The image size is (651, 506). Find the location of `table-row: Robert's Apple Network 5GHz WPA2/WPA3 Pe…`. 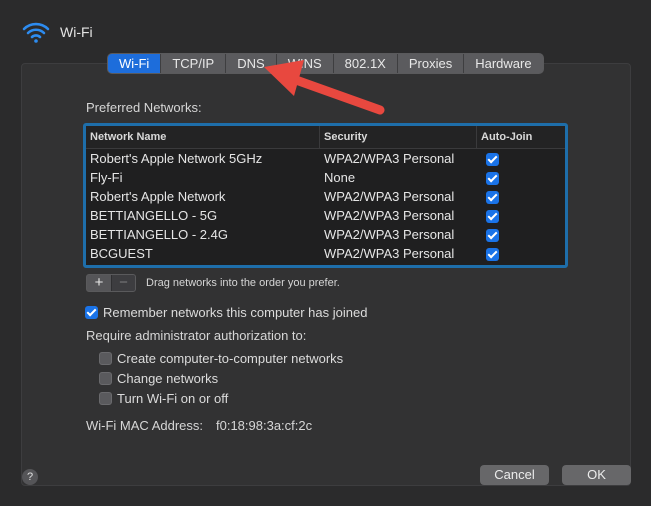

table-row: Robert's Apple Network 5GHz WPA2/WPA3 Pe… is located at coordinates (325, 158).